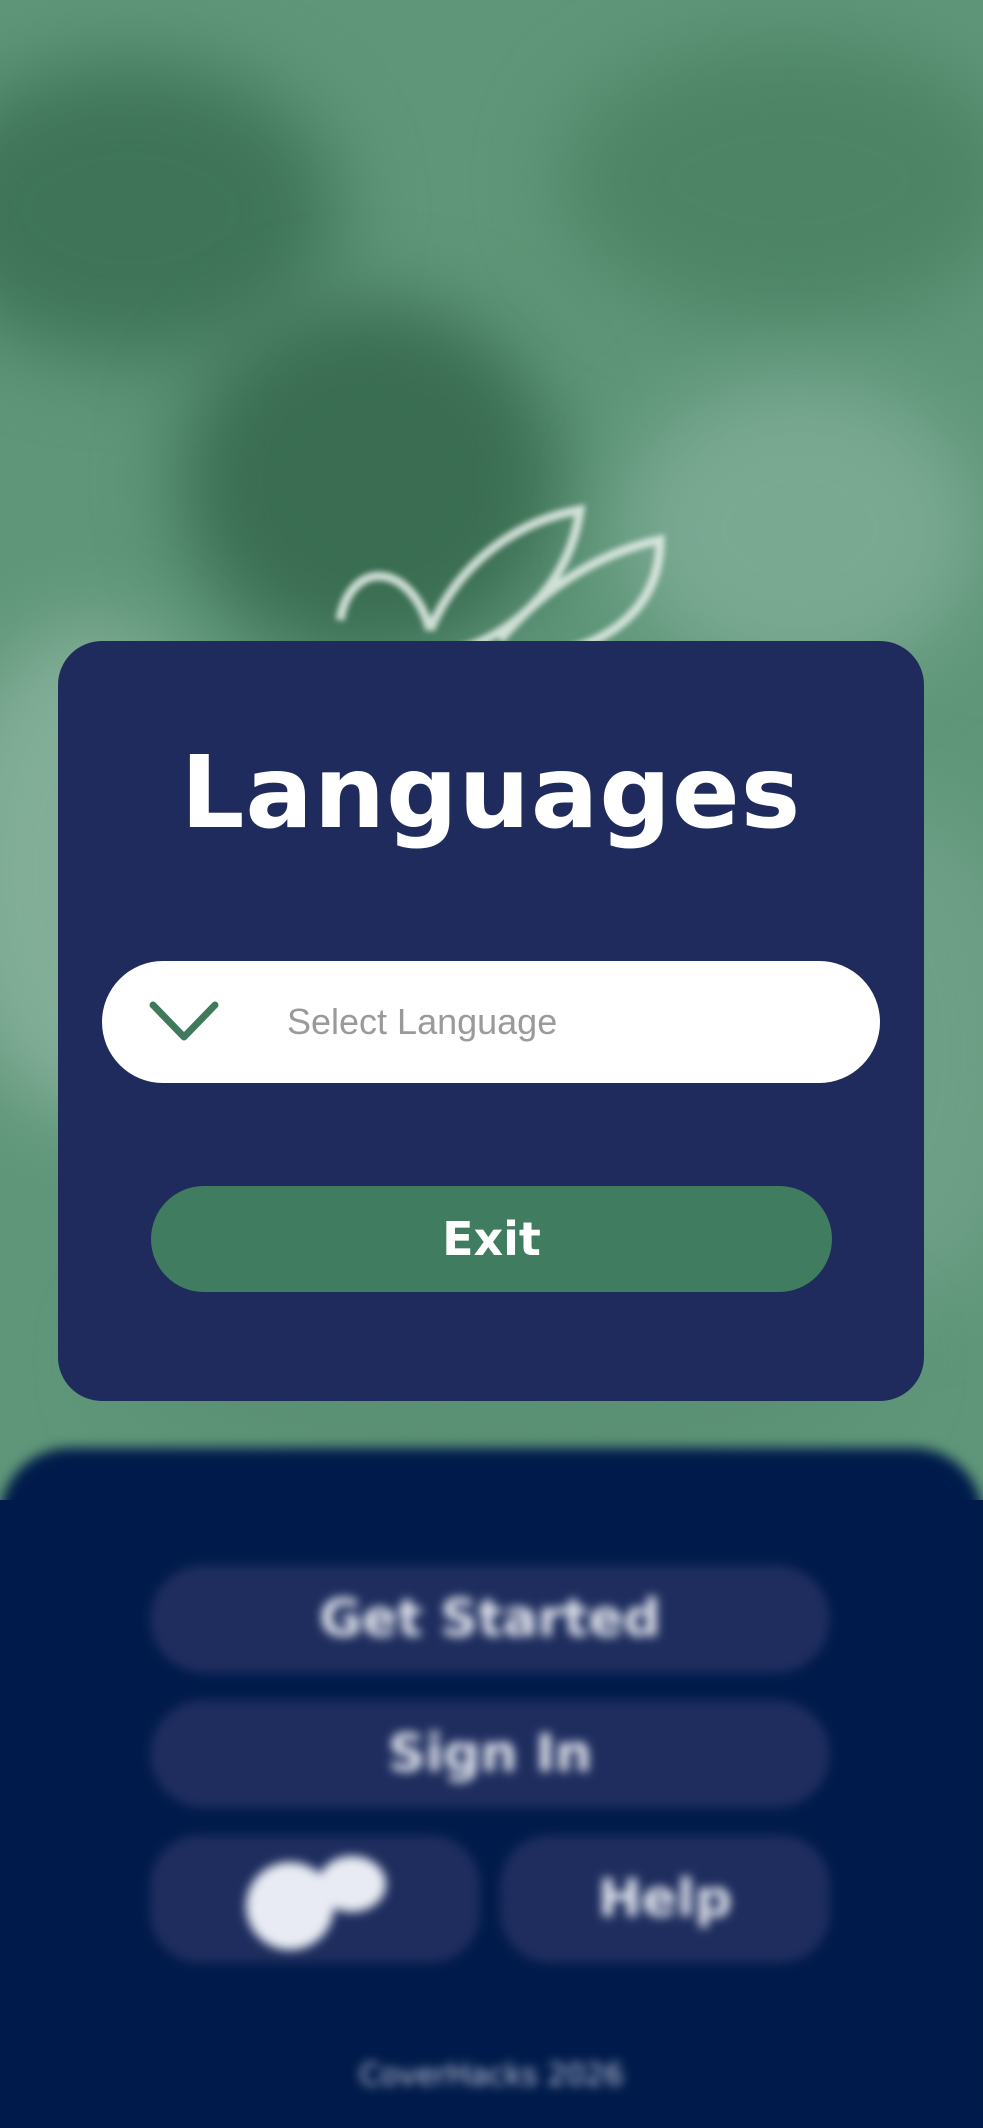  What do you see at coordinates (184, 1021) in the screenshot?
I see `chevron-down-icon` at bounding box center [184, 1021].